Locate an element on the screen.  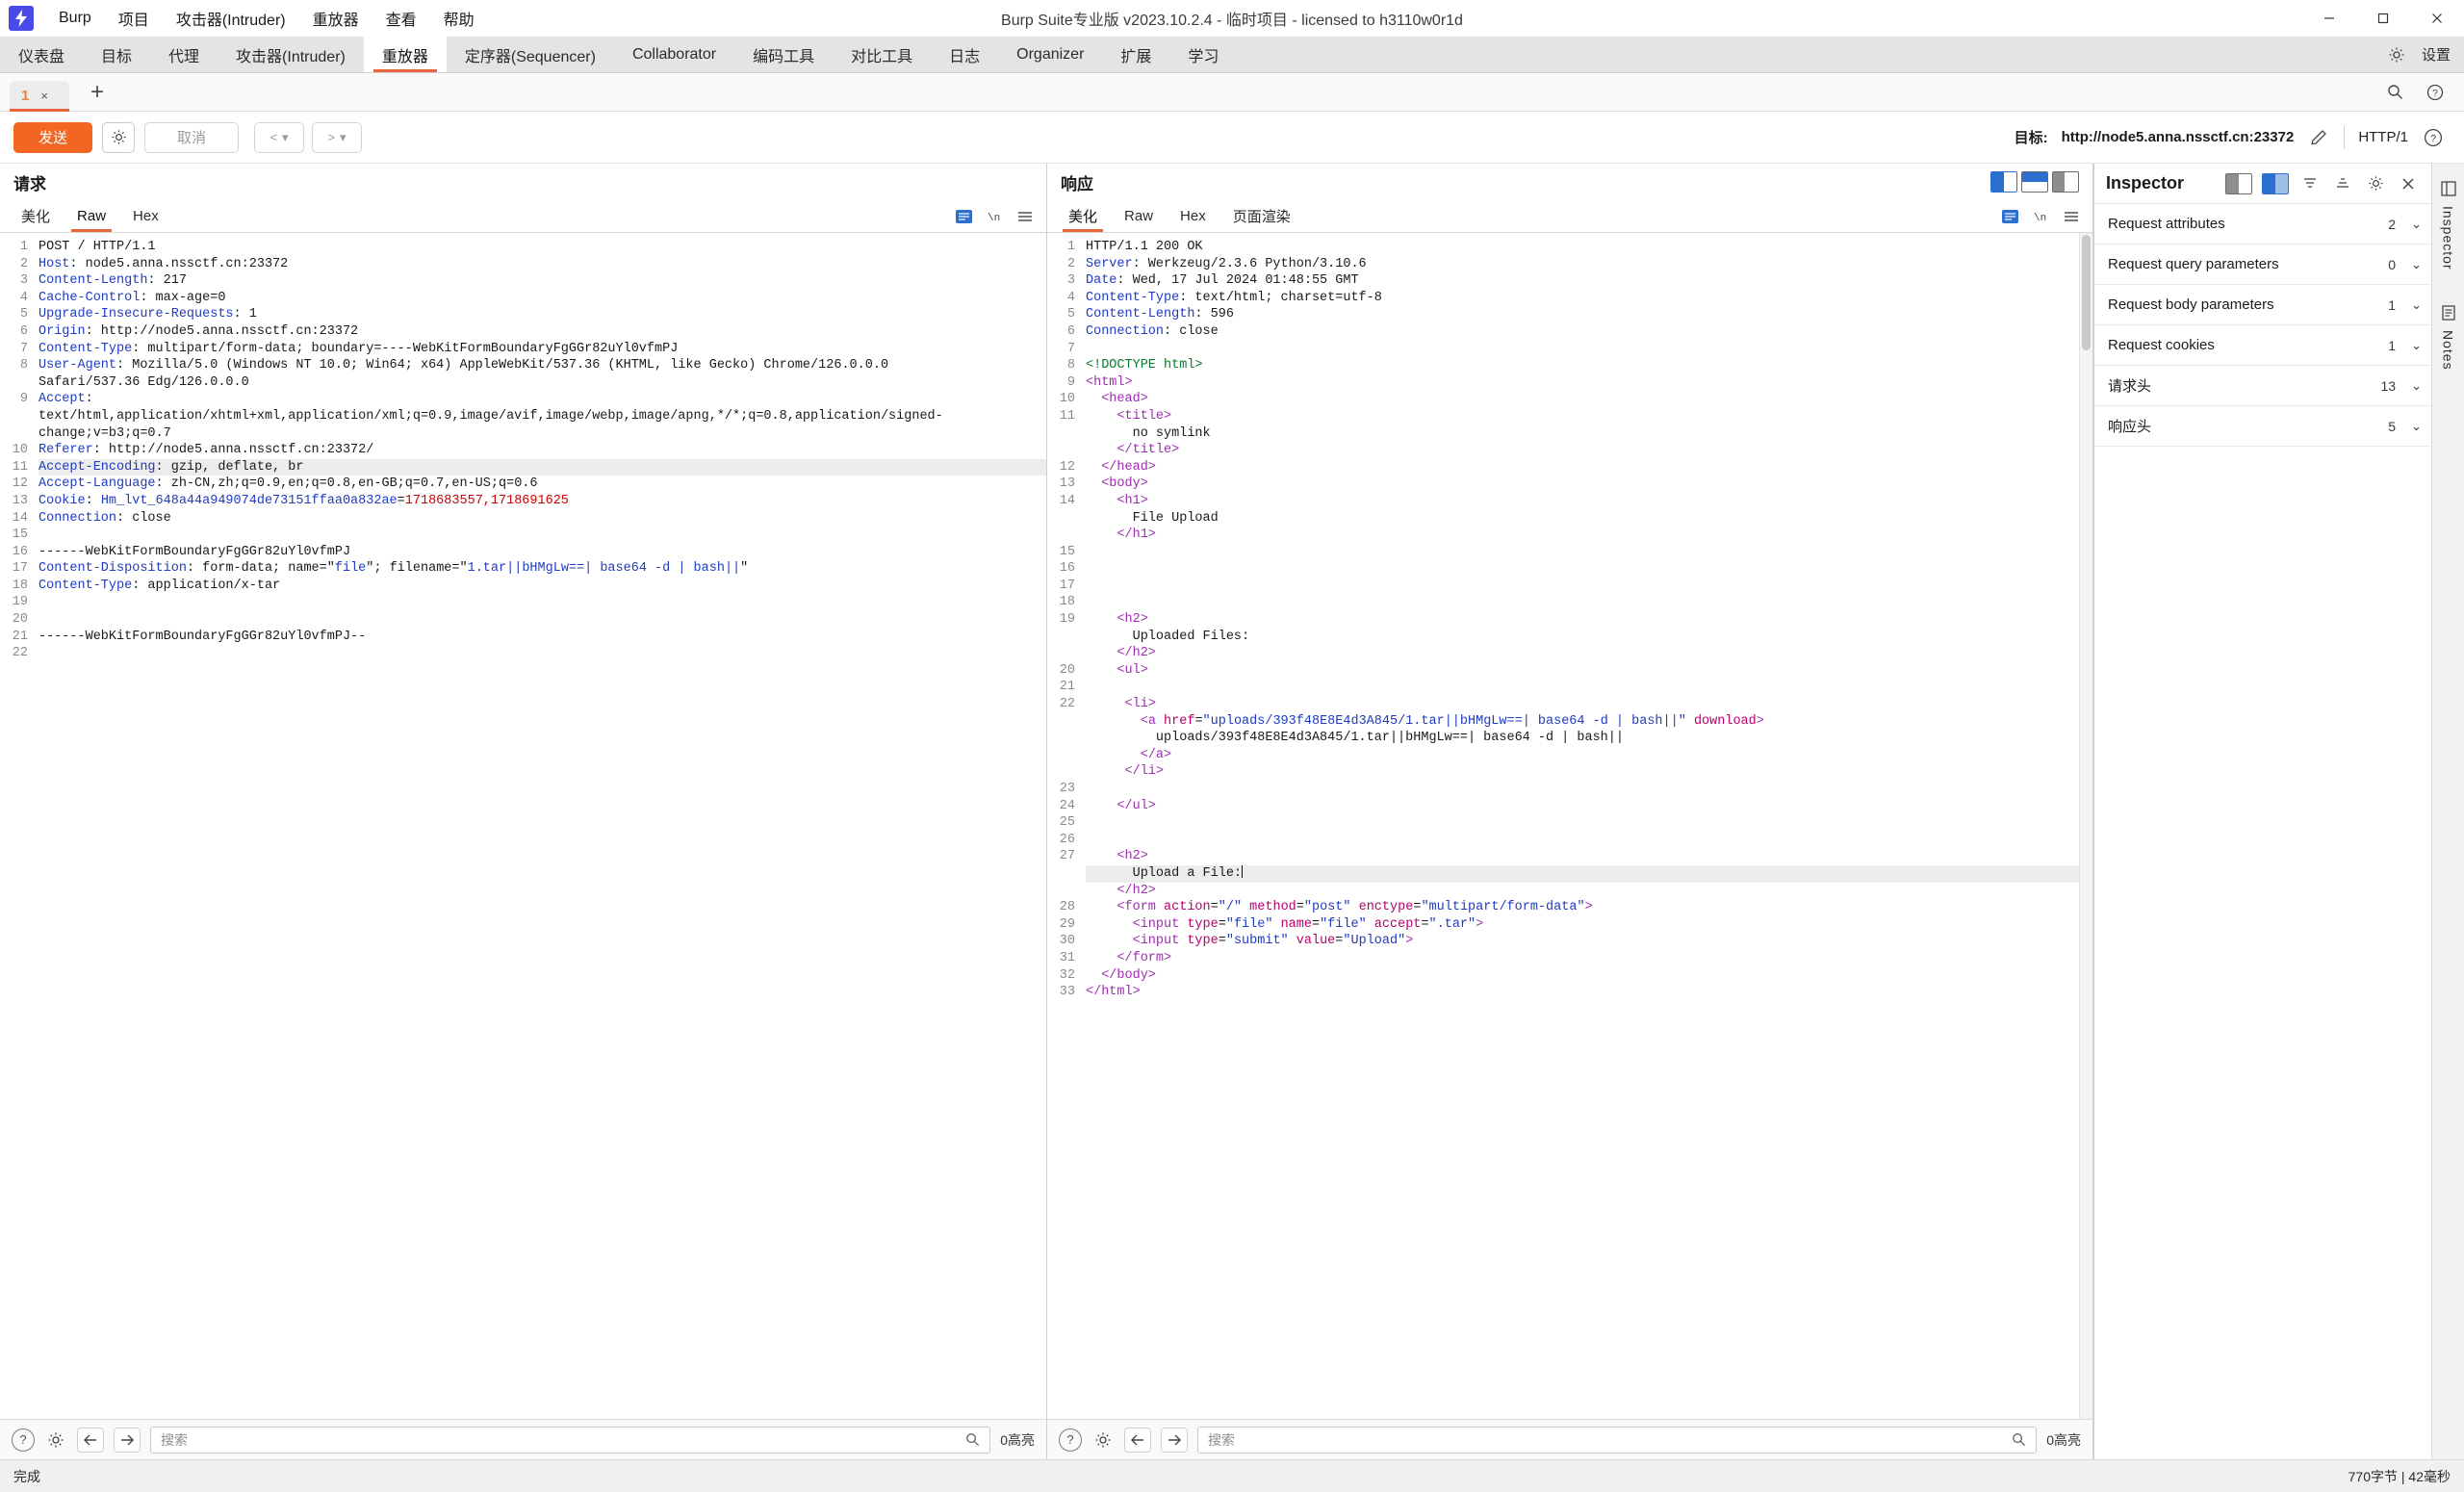
code-line: <h1> is located at coordinates (1589, 501).